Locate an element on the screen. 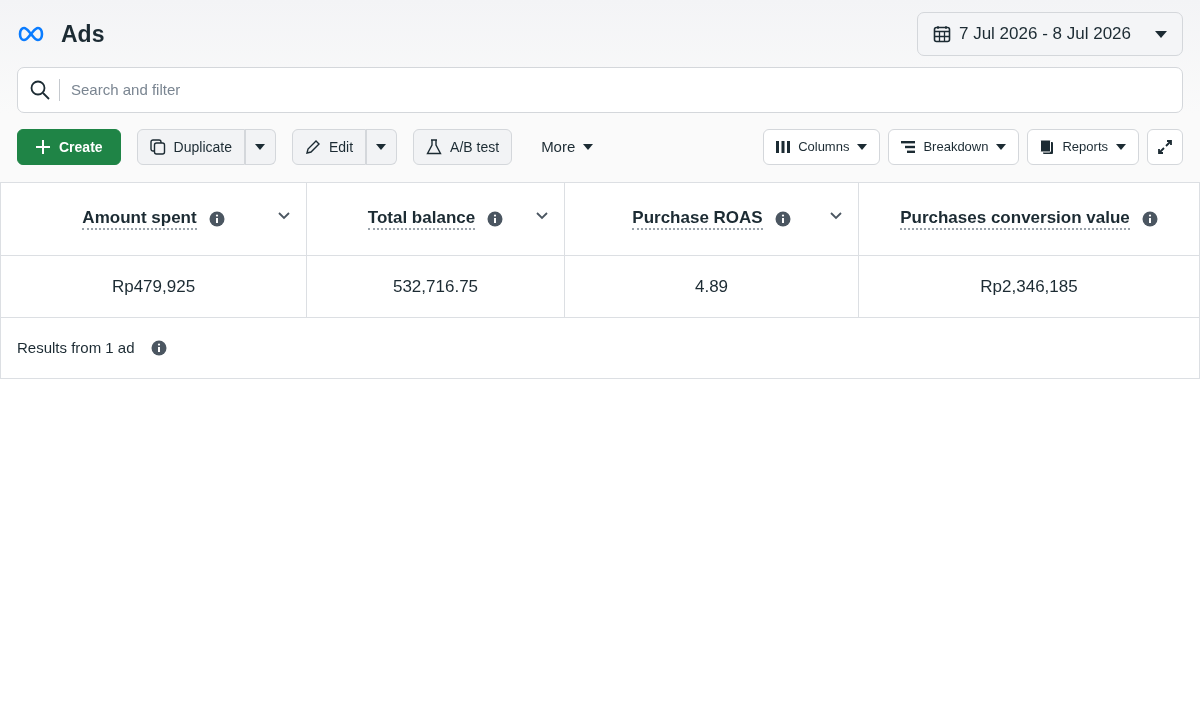  toolbar-dropdown: Breakdown is located at coordinates (954, 147).